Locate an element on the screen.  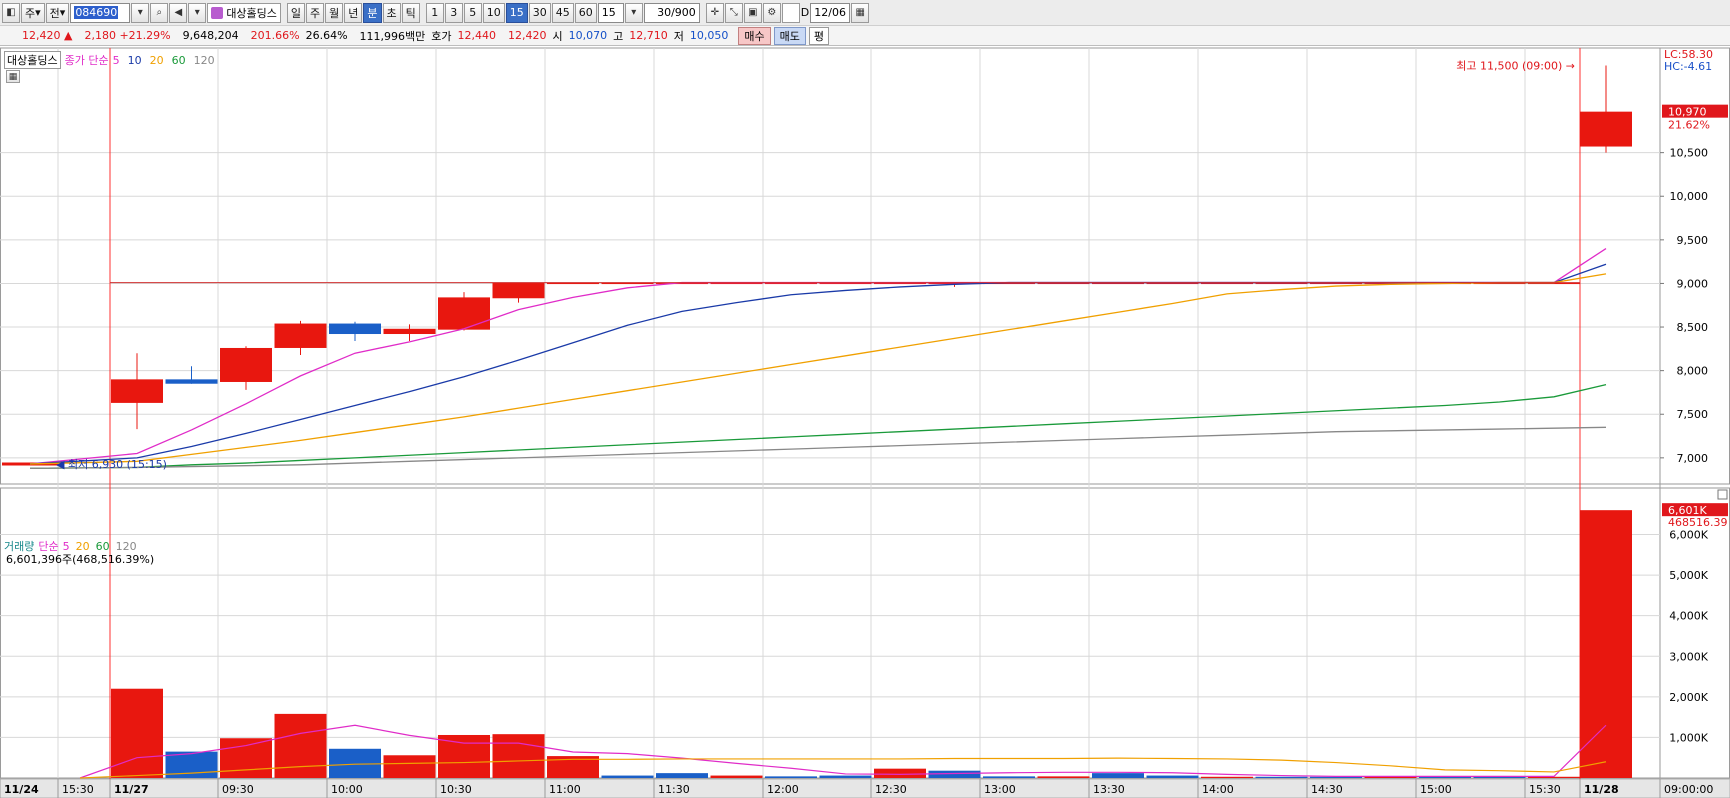
period-button-5: 초 is located at coordinates (391, 12).